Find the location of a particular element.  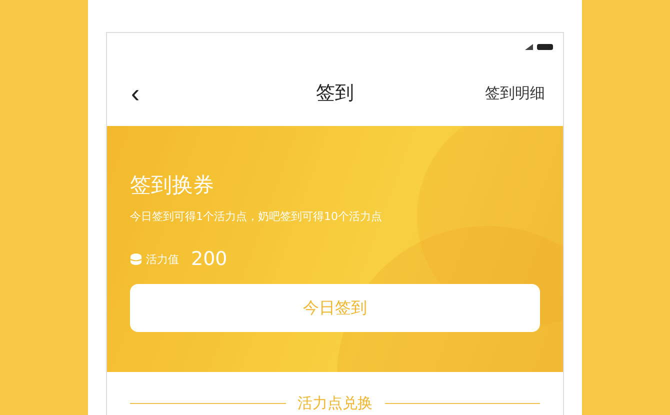

points-label: 活力值 is located at coordinates (162, 259).